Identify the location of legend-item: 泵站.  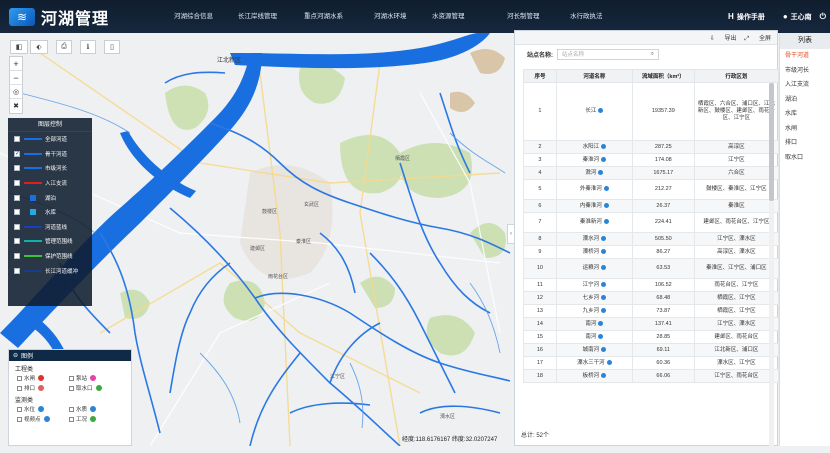
(95, 378).